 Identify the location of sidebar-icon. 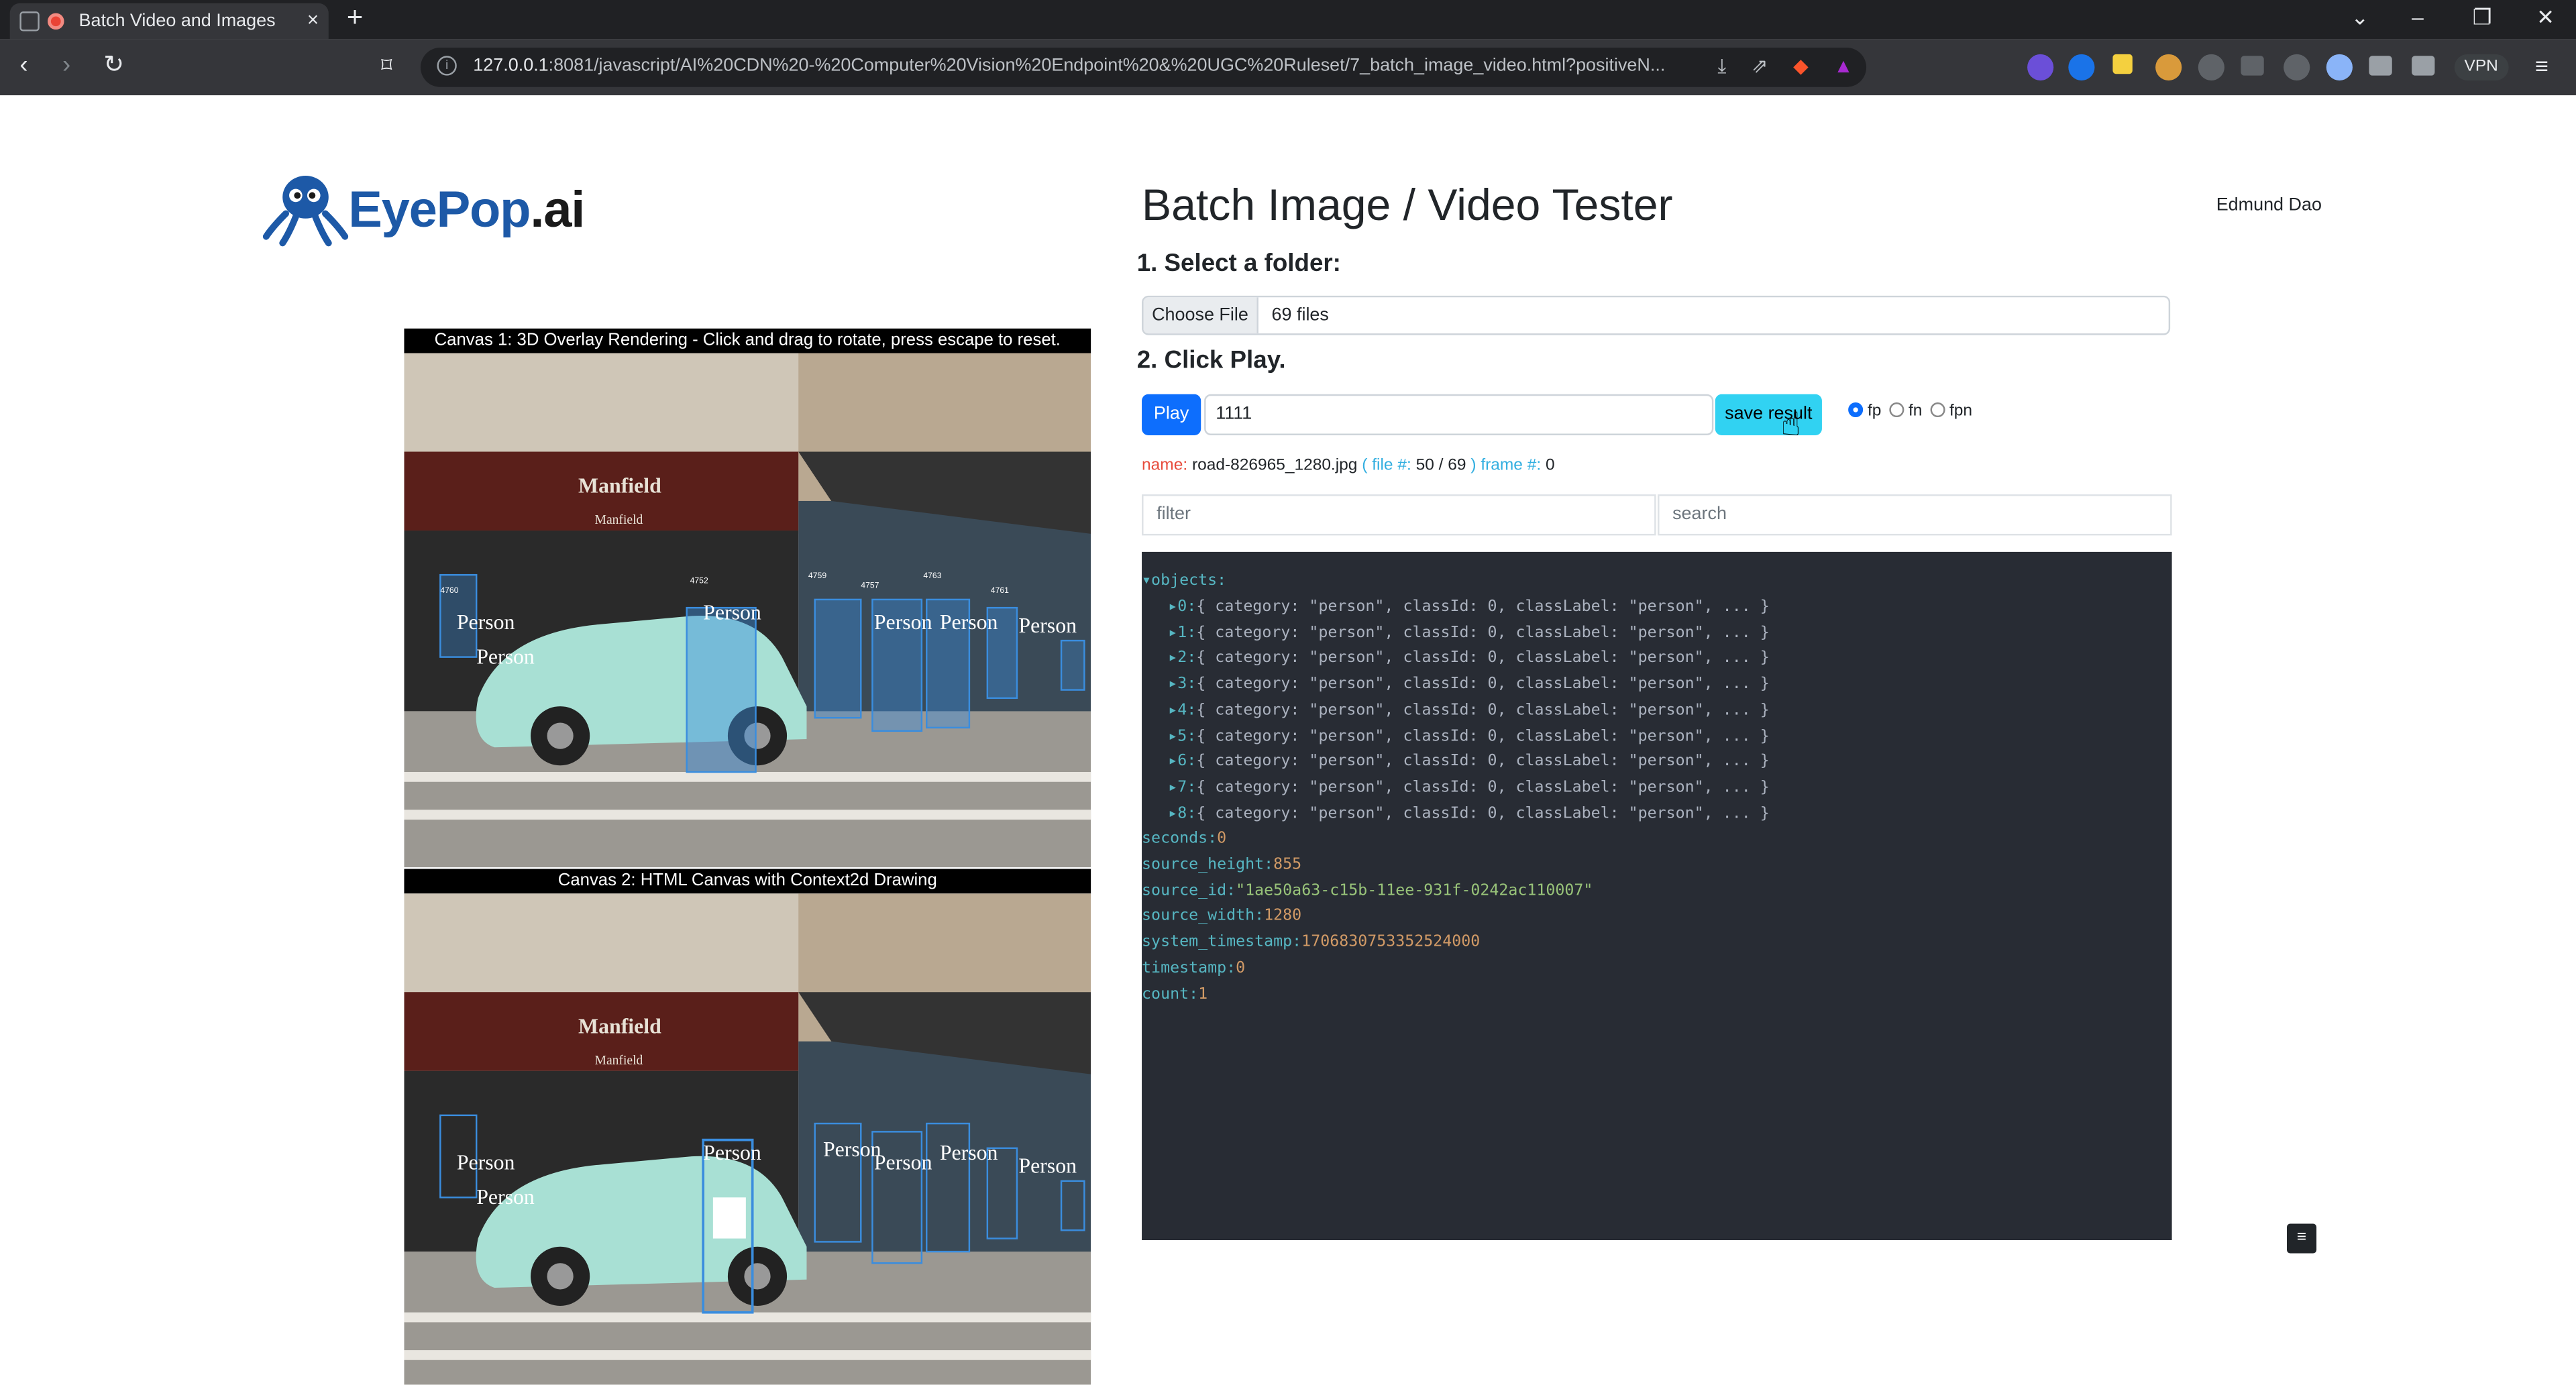
(2380, 66).